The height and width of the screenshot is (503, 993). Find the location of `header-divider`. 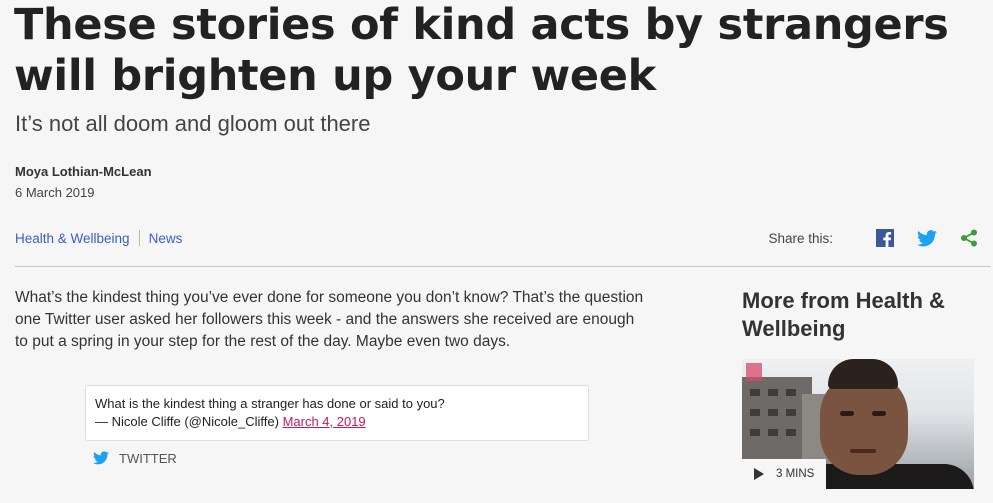

header-divider is located at coordinates (503, 266).